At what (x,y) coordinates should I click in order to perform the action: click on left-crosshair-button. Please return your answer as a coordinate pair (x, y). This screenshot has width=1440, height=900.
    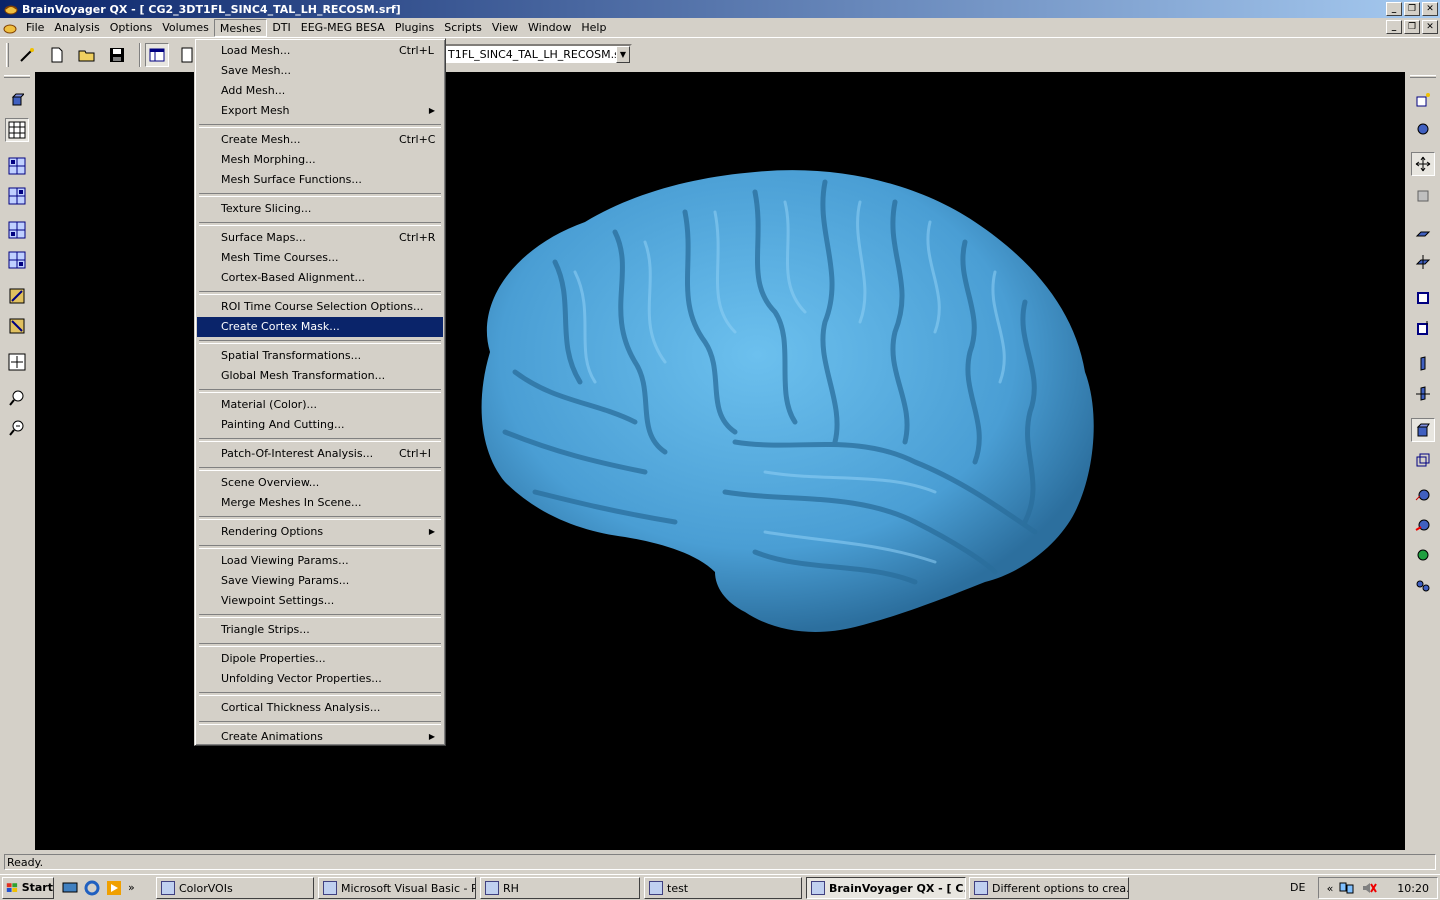
    Looking at the image, I should click on (17, 362).